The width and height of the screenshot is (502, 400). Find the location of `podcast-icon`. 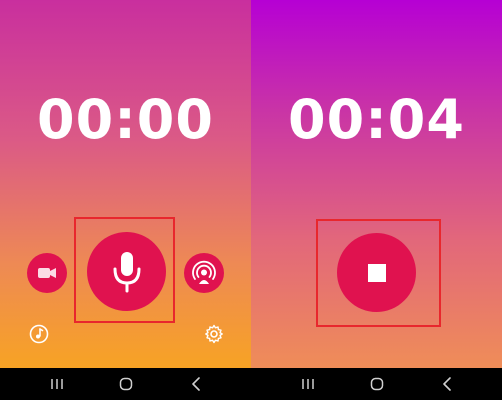

podcast-icon is located at coordinates (204, 272).